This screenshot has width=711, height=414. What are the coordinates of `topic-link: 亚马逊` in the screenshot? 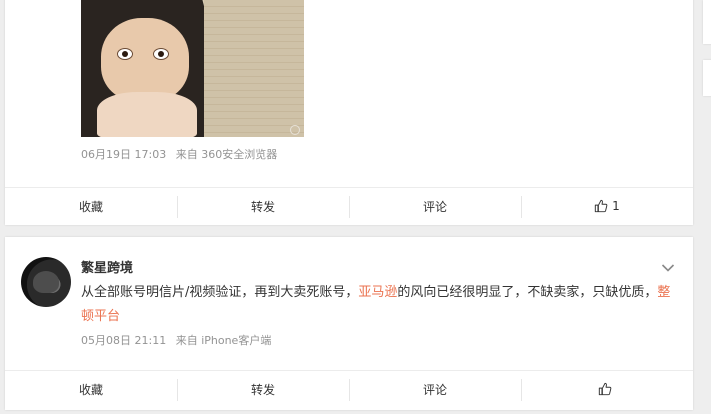 It's located at (377, 292).